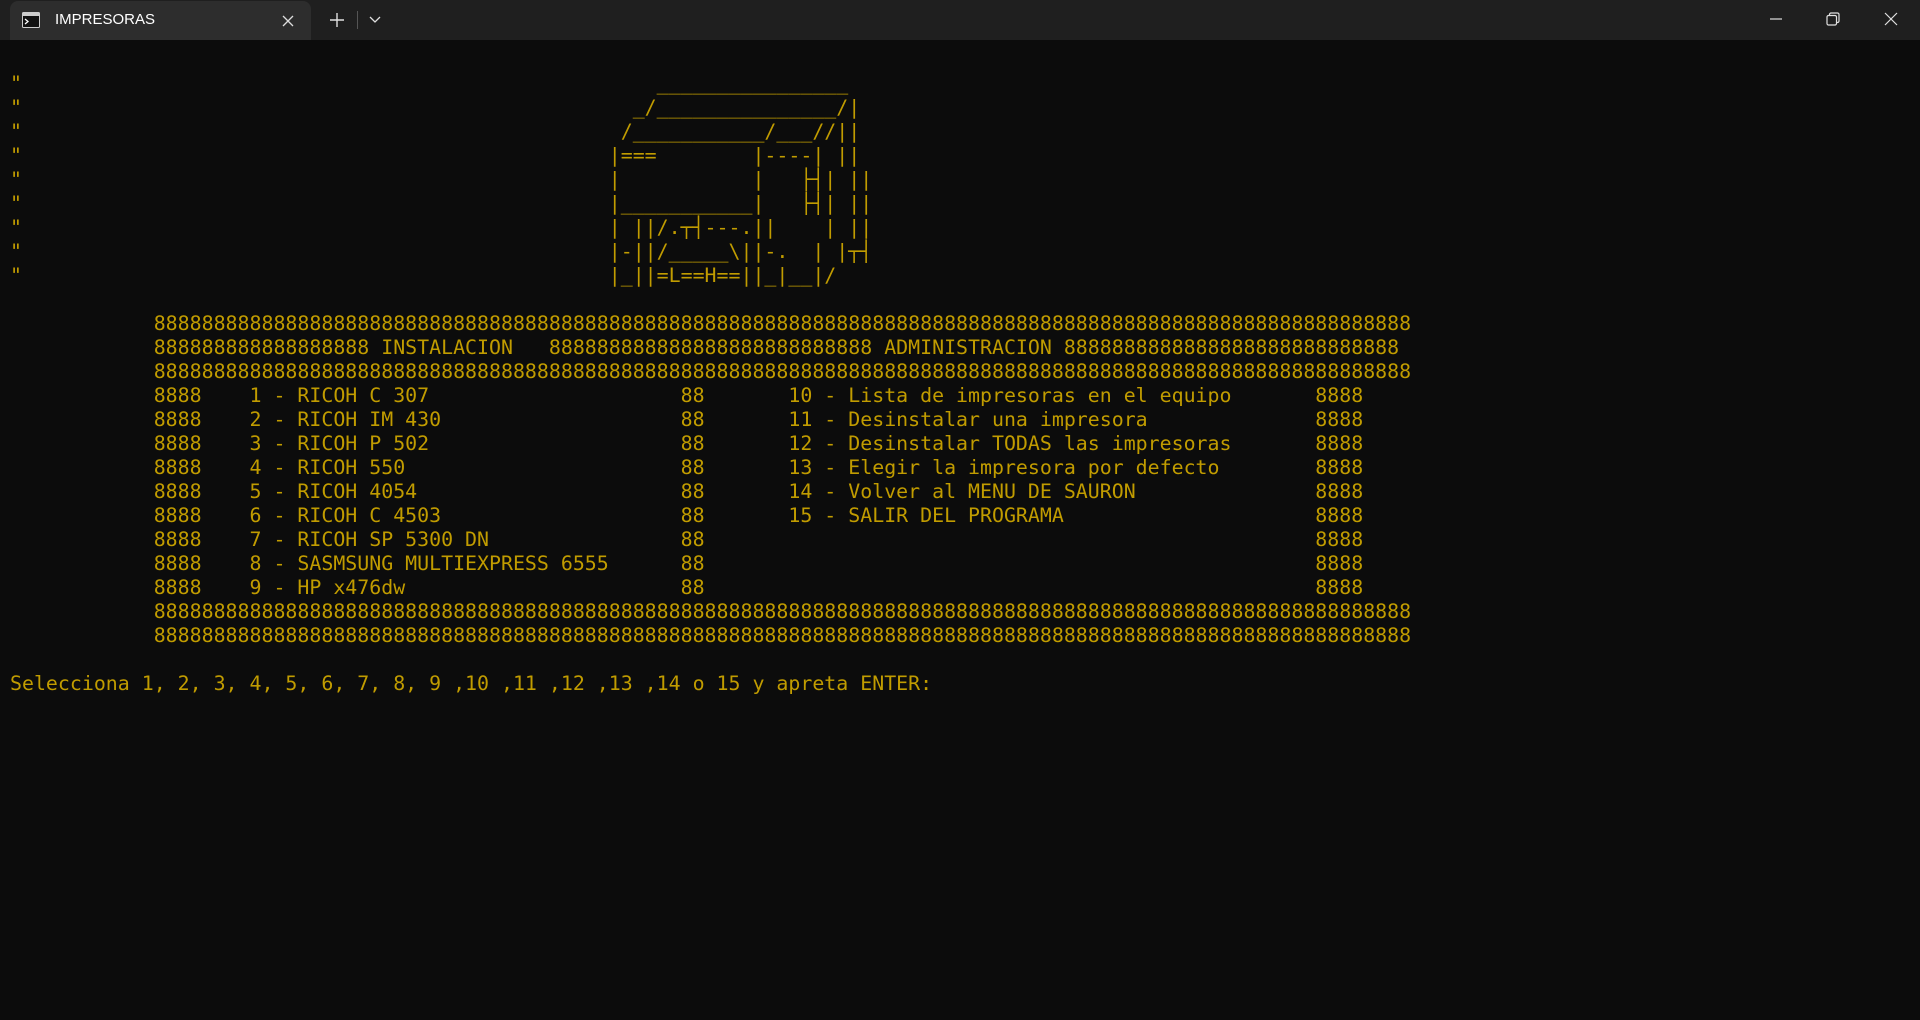  What do you see at coordinates (435, 155) in the screenshot?
I see `art-line: " |=== |----| ||` at bounding box center [435, 155].